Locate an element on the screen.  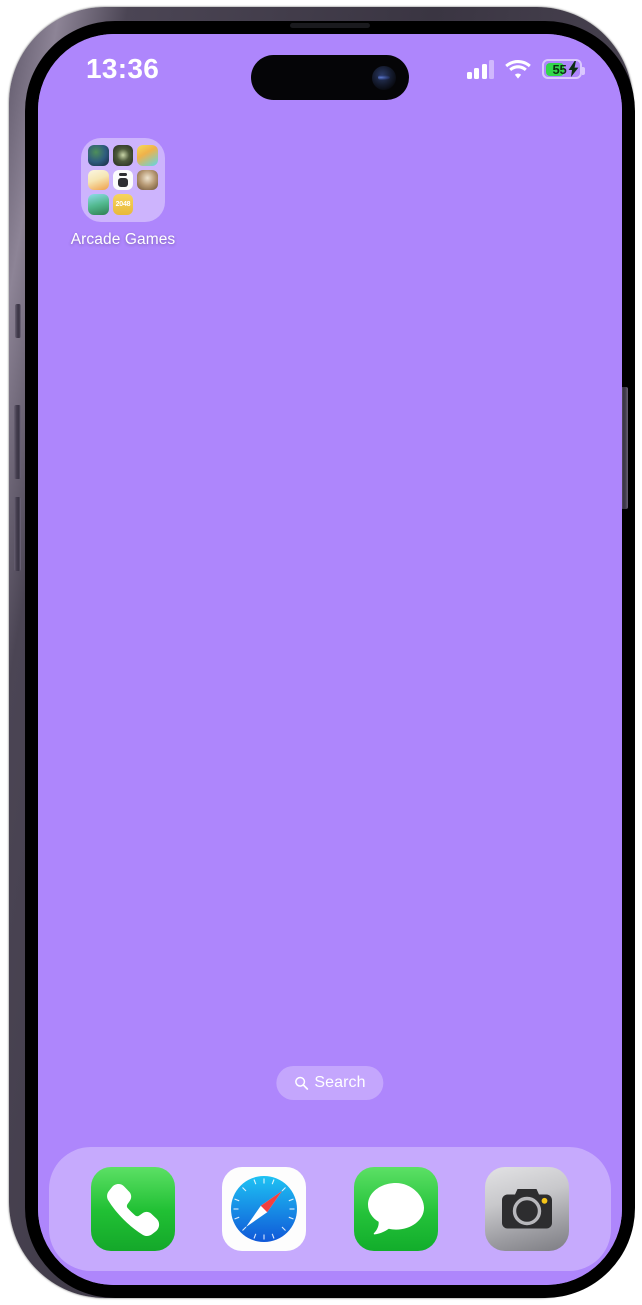
dock-app-messages is located at coordinates (395, 1209).